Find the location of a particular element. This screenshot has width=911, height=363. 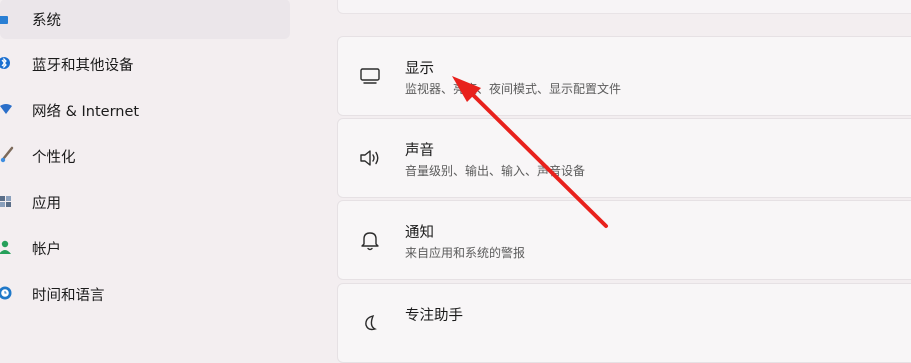

card-title: 通知 is located at coordinates (419, 233).